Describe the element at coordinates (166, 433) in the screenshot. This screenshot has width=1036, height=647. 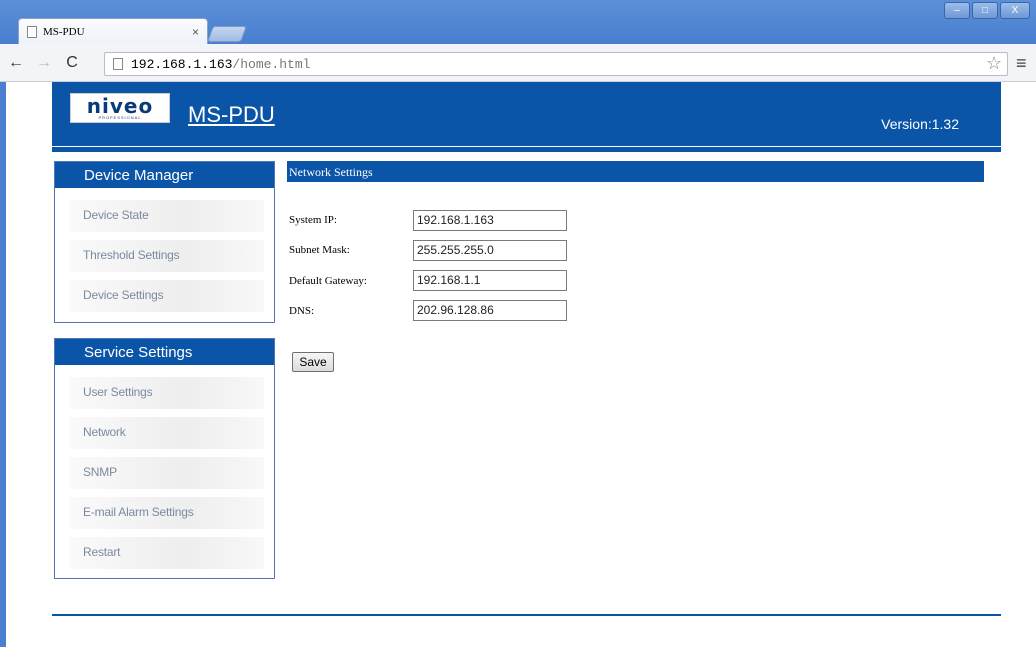
I see `sidebar-item-network: Network` at that location.